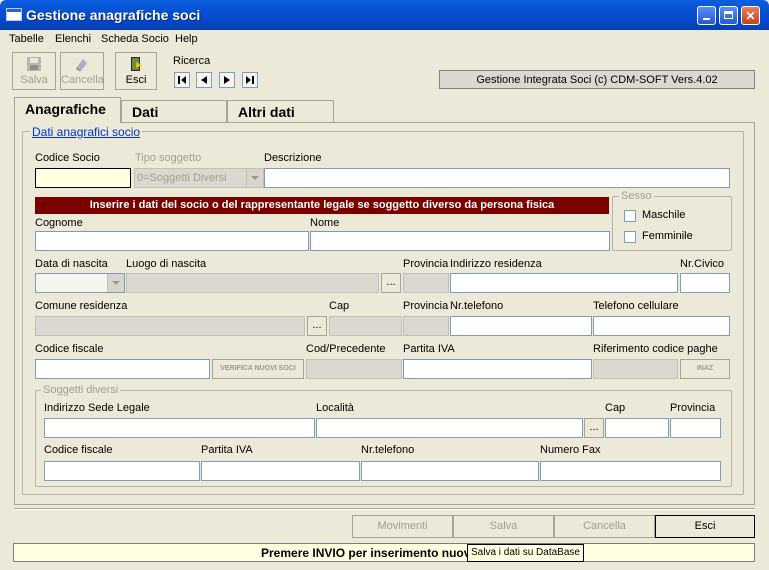 This screenshot has width=769, height=570. What do you see at coordinates (258, 369) in the screenshot?
I see `verifica-nuovi-soci-button: VERIFICA NUOVI SOCI` at bounding box center [258, 369].